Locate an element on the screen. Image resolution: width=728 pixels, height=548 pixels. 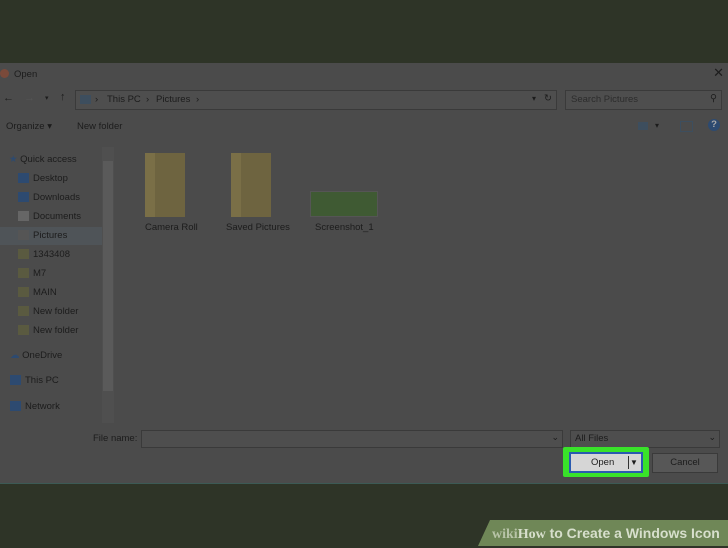
preview-pane-icon is located at coordinates (686, 126).